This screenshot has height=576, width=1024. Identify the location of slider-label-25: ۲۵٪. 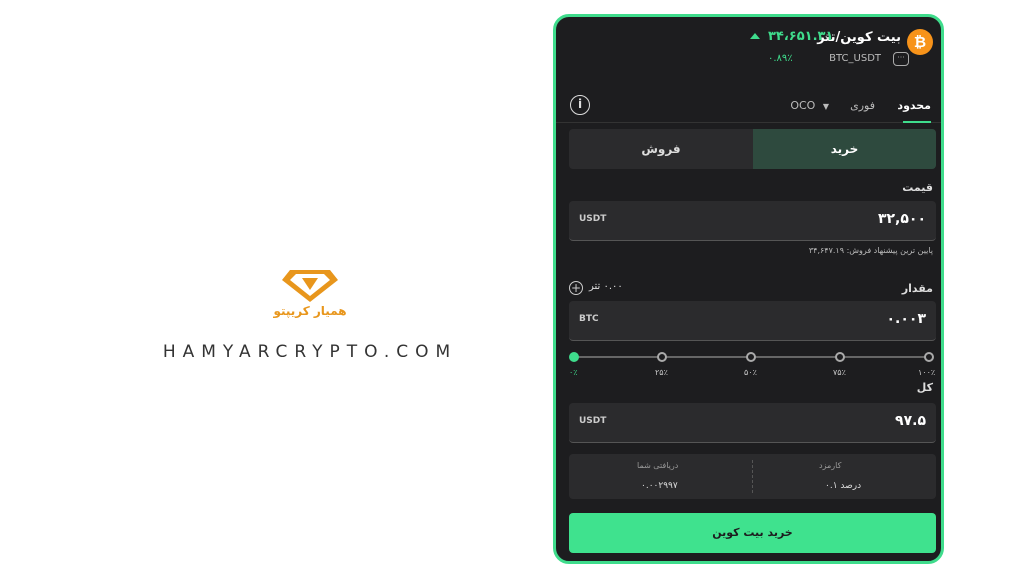
(661, 372).